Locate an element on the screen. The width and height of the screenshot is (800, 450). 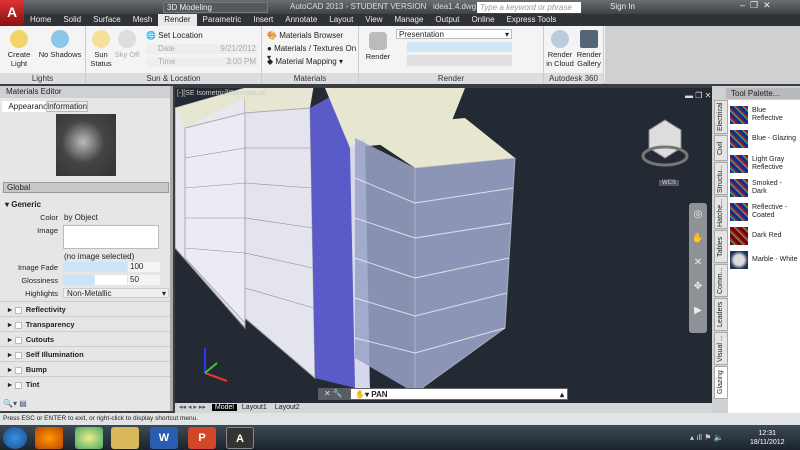
tab-home: Home is located at coordinates (40, 20).